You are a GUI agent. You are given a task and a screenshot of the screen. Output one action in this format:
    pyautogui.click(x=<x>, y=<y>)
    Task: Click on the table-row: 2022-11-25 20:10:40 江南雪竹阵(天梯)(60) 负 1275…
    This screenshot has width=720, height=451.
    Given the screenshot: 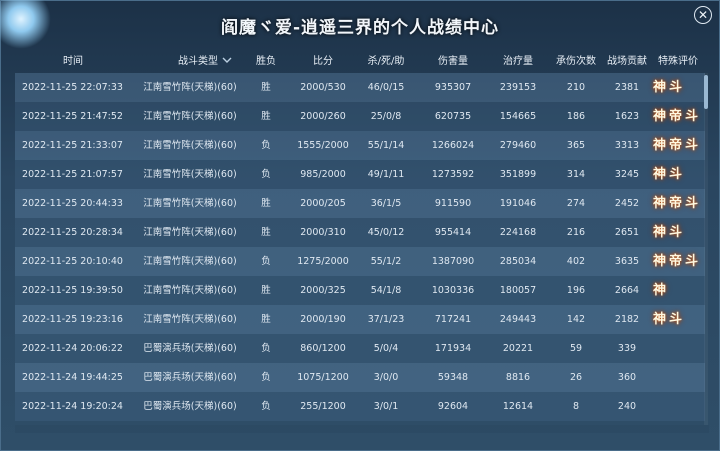 What is the action you would take?
    pyautogui.click(x=360, y=261)
    